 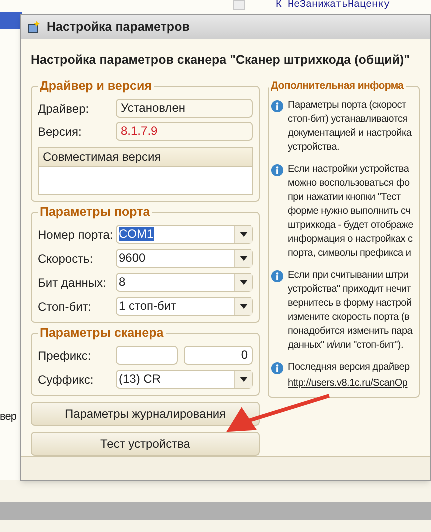 What do you see at coordinates (218, 355) in the screenshot?
I see `input-field: 0` at bounding box center [218, 355].